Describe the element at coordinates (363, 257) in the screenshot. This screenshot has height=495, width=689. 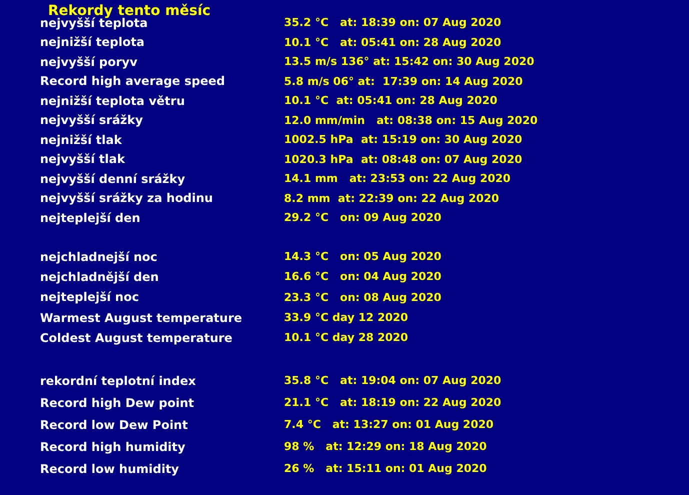
I see `record-value: 14.3 °C on: 05 Aug 2020` at that location.